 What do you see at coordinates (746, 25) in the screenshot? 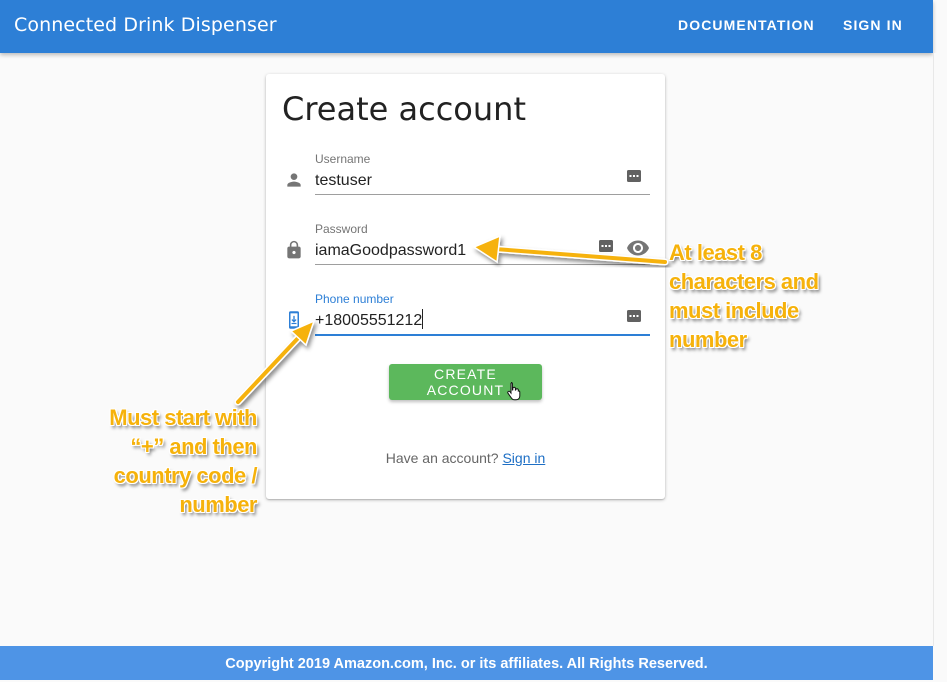
I see `documentation-button: DOCUMENTATION` at bounding box center [746, 25].